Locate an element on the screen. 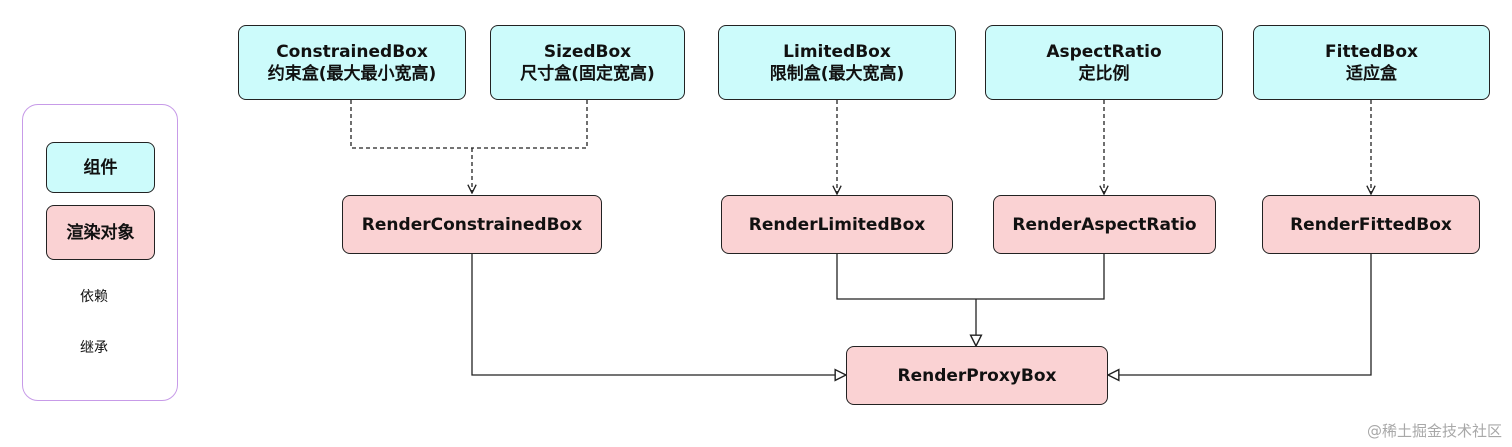 Image resolution: width=1512 pixels, height=447 pixels. widget-sizedbox: SizedBox 尺寸盒(固定宽高) is located at coordinates (587, 62).